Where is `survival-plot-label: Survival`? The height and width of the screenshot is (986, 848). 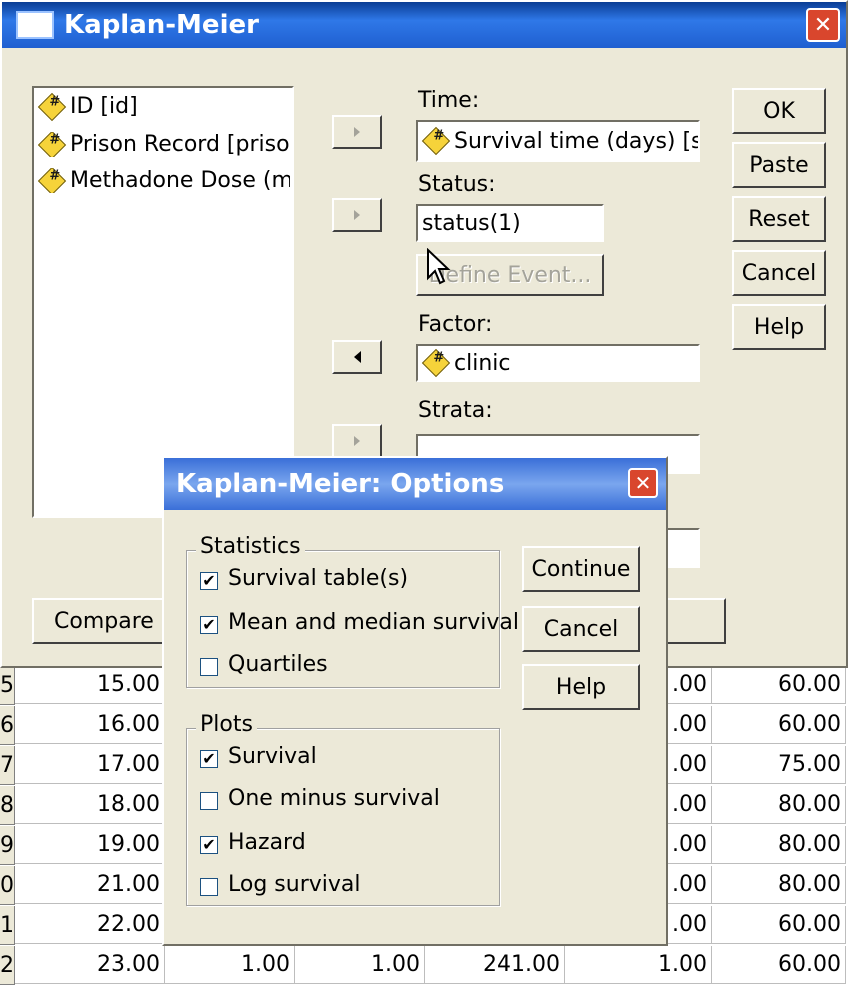 survival-plot-label: Survival is located at coordinates (272, 756).